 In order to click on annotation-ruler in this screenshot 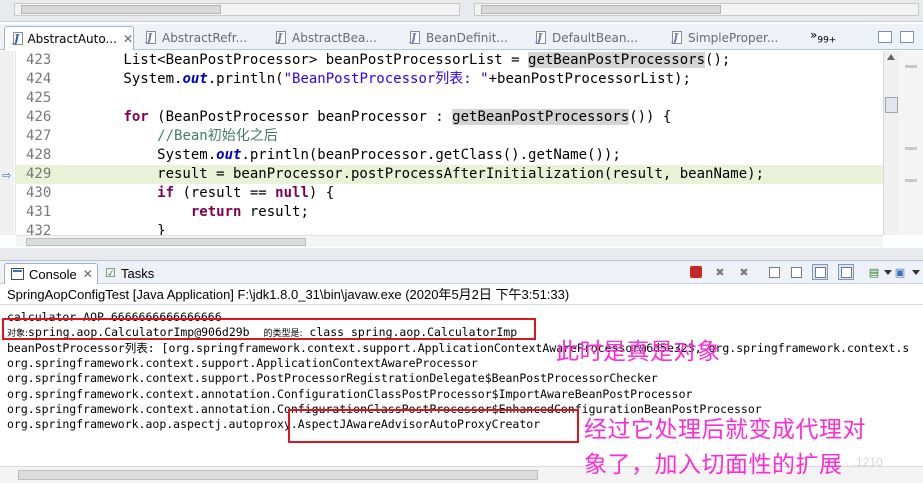, I will do `click(7, 143)`.